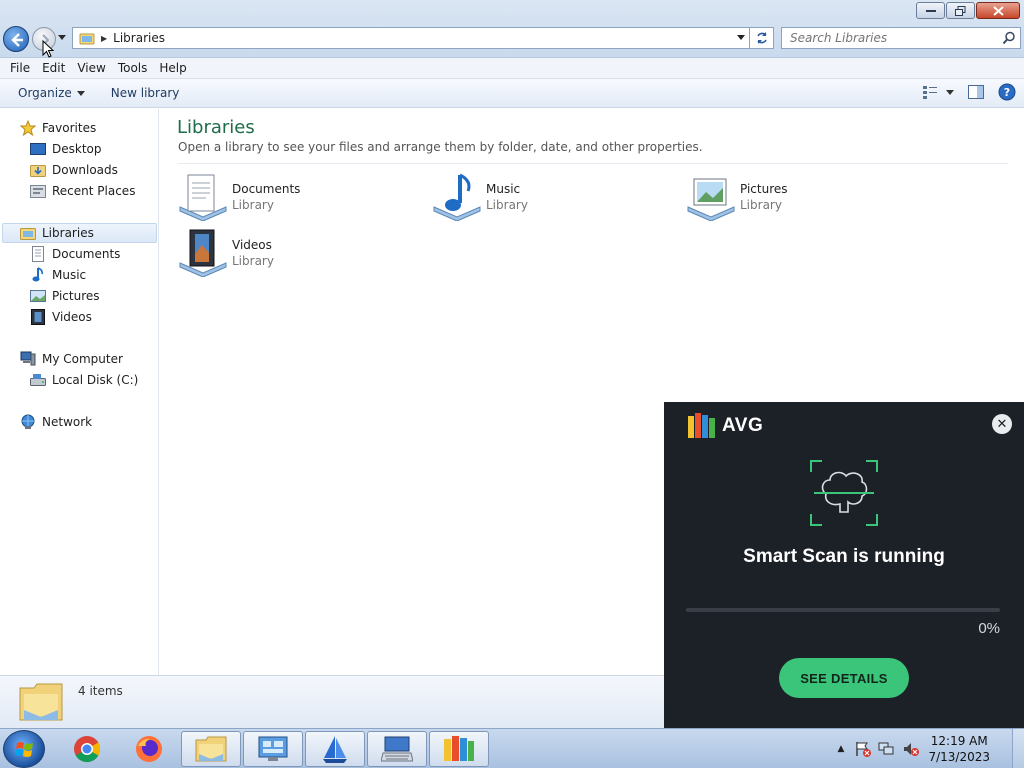  What do you see at coordinates (253, 253) in the screenshot?
I see `library-videos-text: Videos Library` at bounding box center [253, 253].